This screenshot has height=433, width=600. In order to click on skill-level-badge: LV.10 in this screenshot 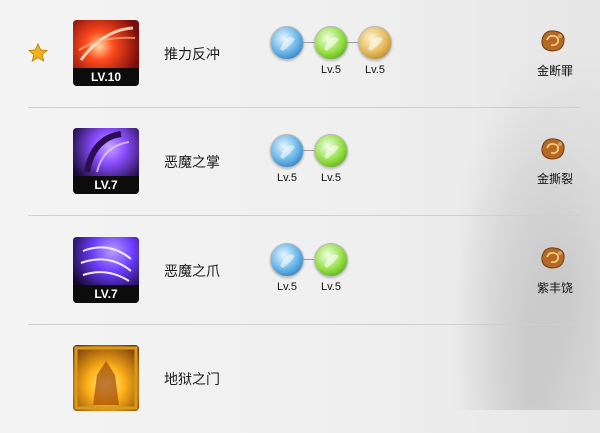, I will do `click(106, 77)`.